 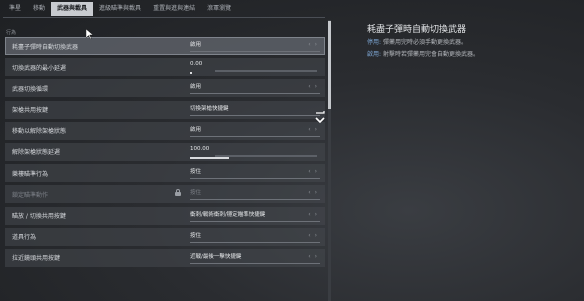 I want to click on setting-row: 移動以解除架槍狀態 啟用 ‹›, so click(x=165, y=130).